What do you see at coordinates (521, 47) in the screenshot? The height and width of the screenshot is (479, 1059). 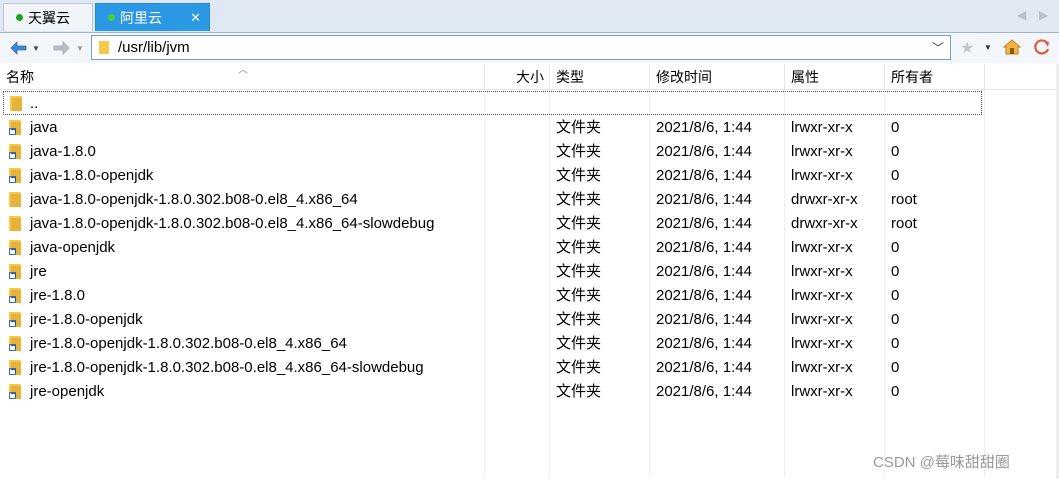 I see `address-bar: /usr/lib/jvm ﹀` at bounding box center [521, 47].